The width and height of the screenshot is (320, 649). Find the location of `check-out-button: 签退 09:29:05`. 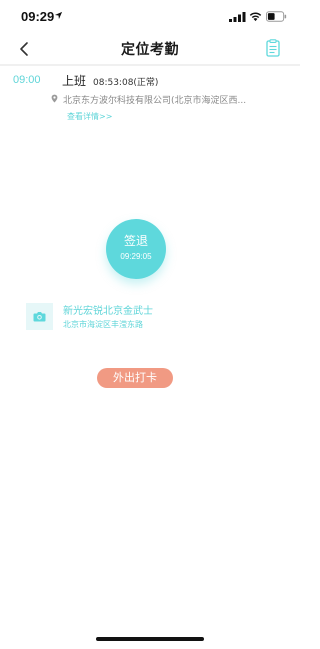

check-out-button: 签退 09:29:05 is located at coordinates (136, 249).